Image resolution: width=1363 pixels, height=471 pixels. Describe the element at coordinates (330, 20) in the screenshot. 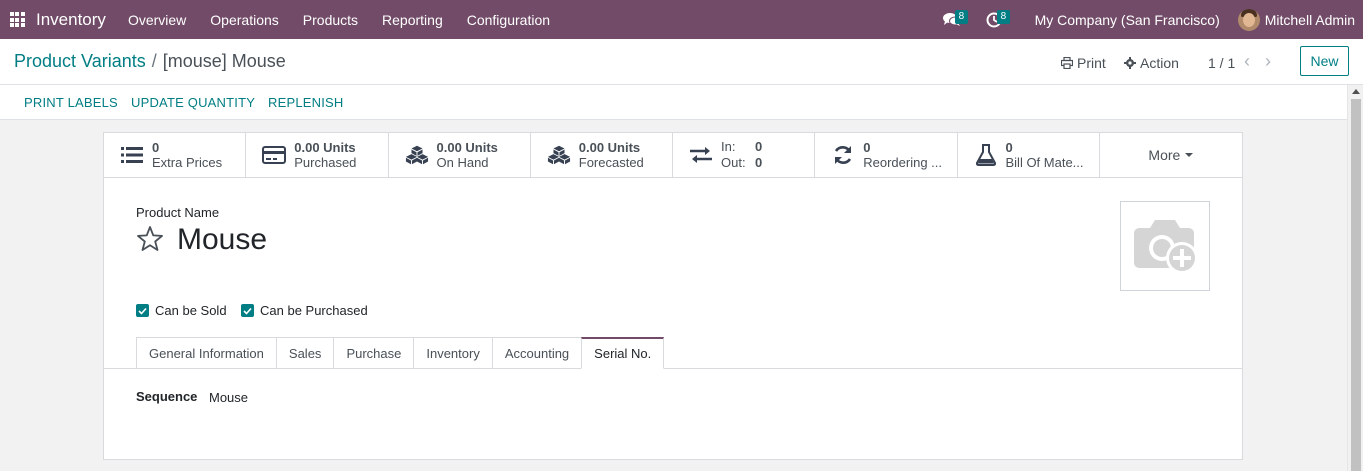

I see `menu-products: Products` at that location.